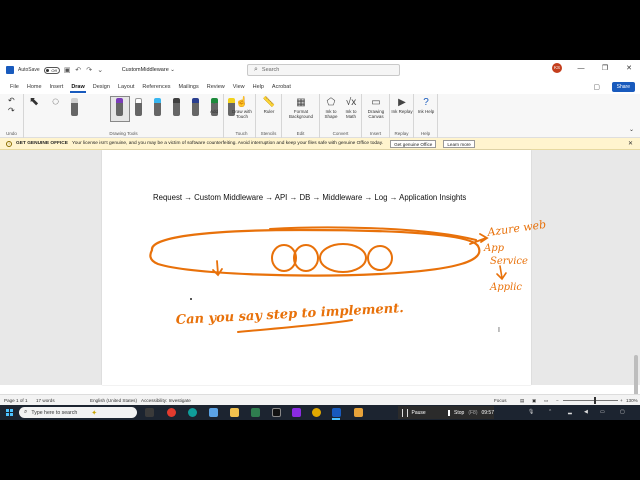 This screenshot has width=640, height=480. I want to click on taskbar-search: ⌕ Type here to search ✦, so click(78, 412).